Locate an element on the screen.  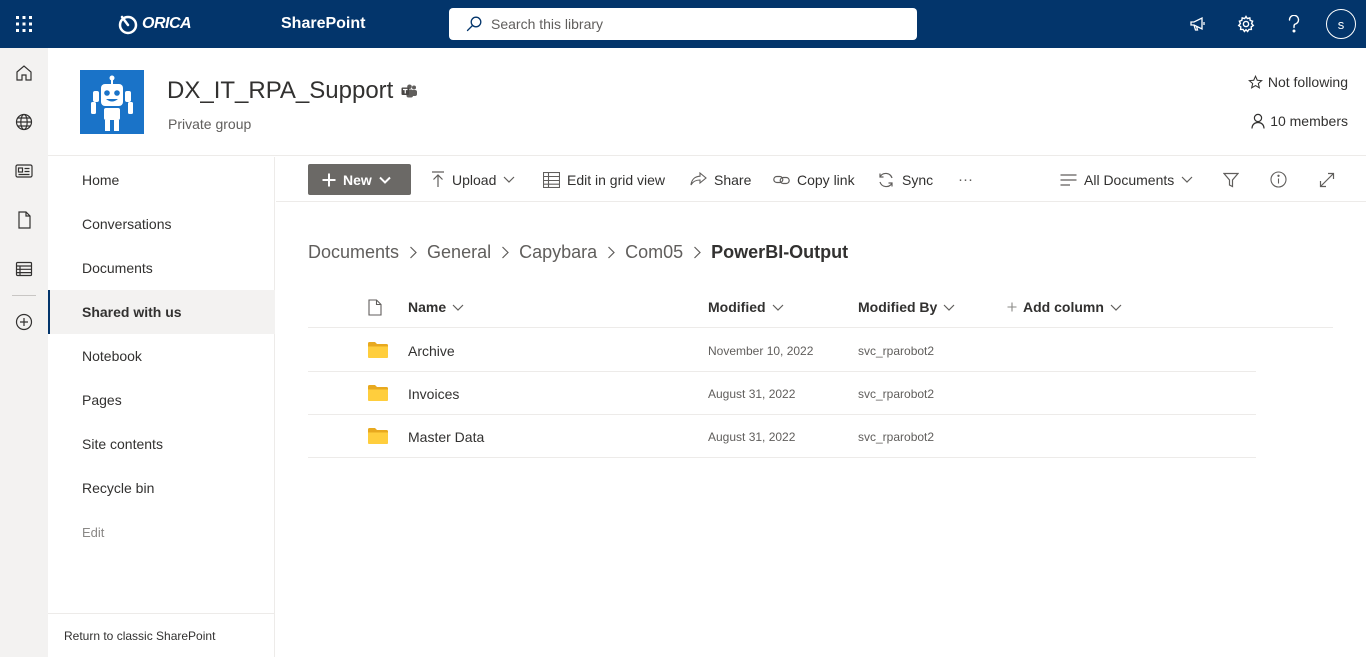
link-icon is located at coordinates (781, 180).